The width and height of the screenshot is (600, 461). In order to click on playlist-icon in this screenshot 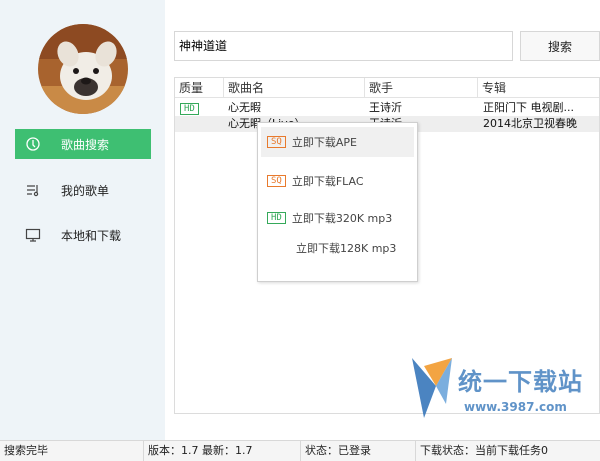, I will do `click(33, 190)`.